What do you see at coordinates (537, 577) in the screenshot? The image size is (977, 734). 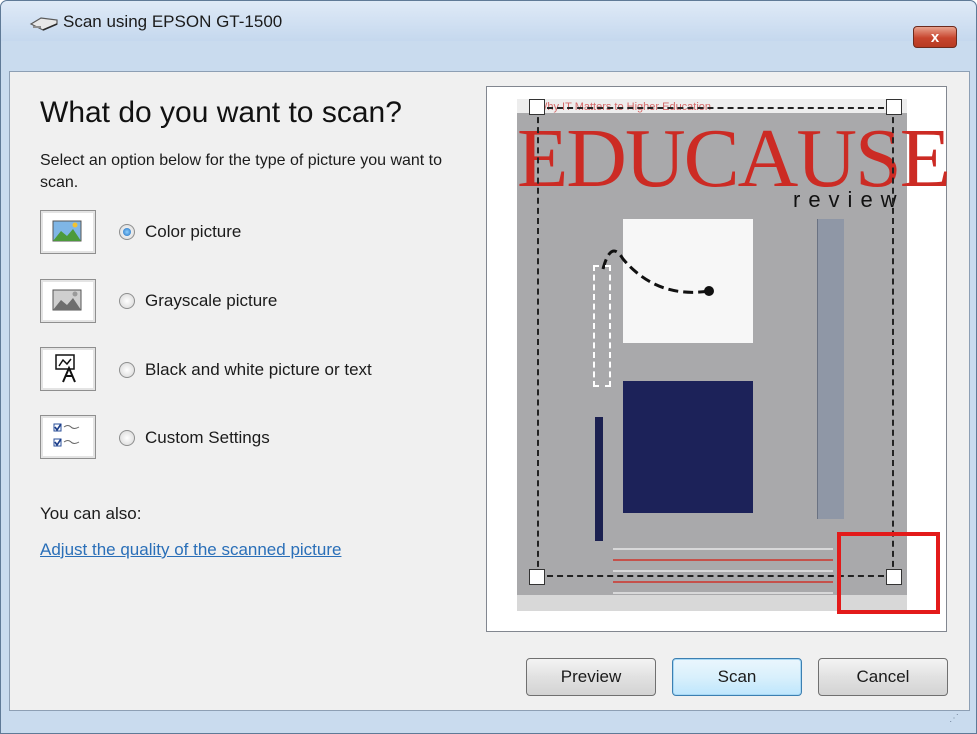 I see `crop-handle-bottom-left` at bounding box center [537, 577].